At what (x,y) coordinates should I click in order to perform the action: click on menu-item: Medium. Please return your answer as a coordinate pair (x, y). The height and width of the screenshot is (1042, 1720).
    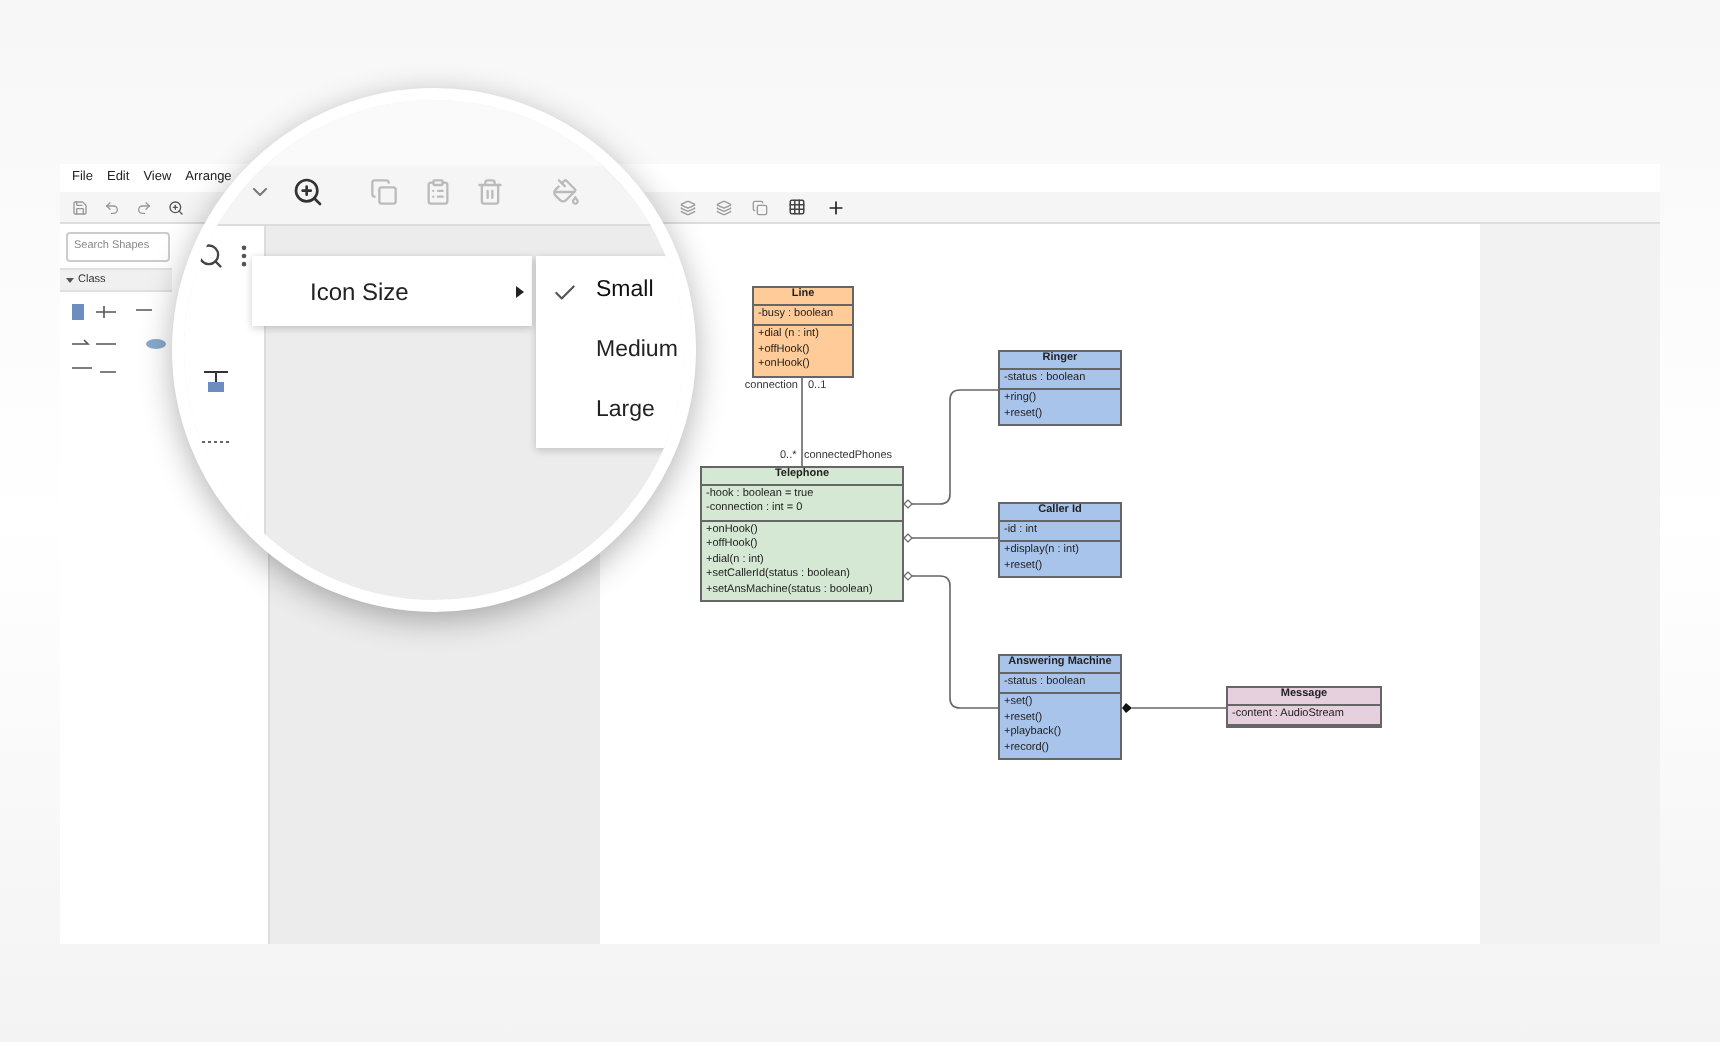
    Looking at the image, I should click on (610, 352).